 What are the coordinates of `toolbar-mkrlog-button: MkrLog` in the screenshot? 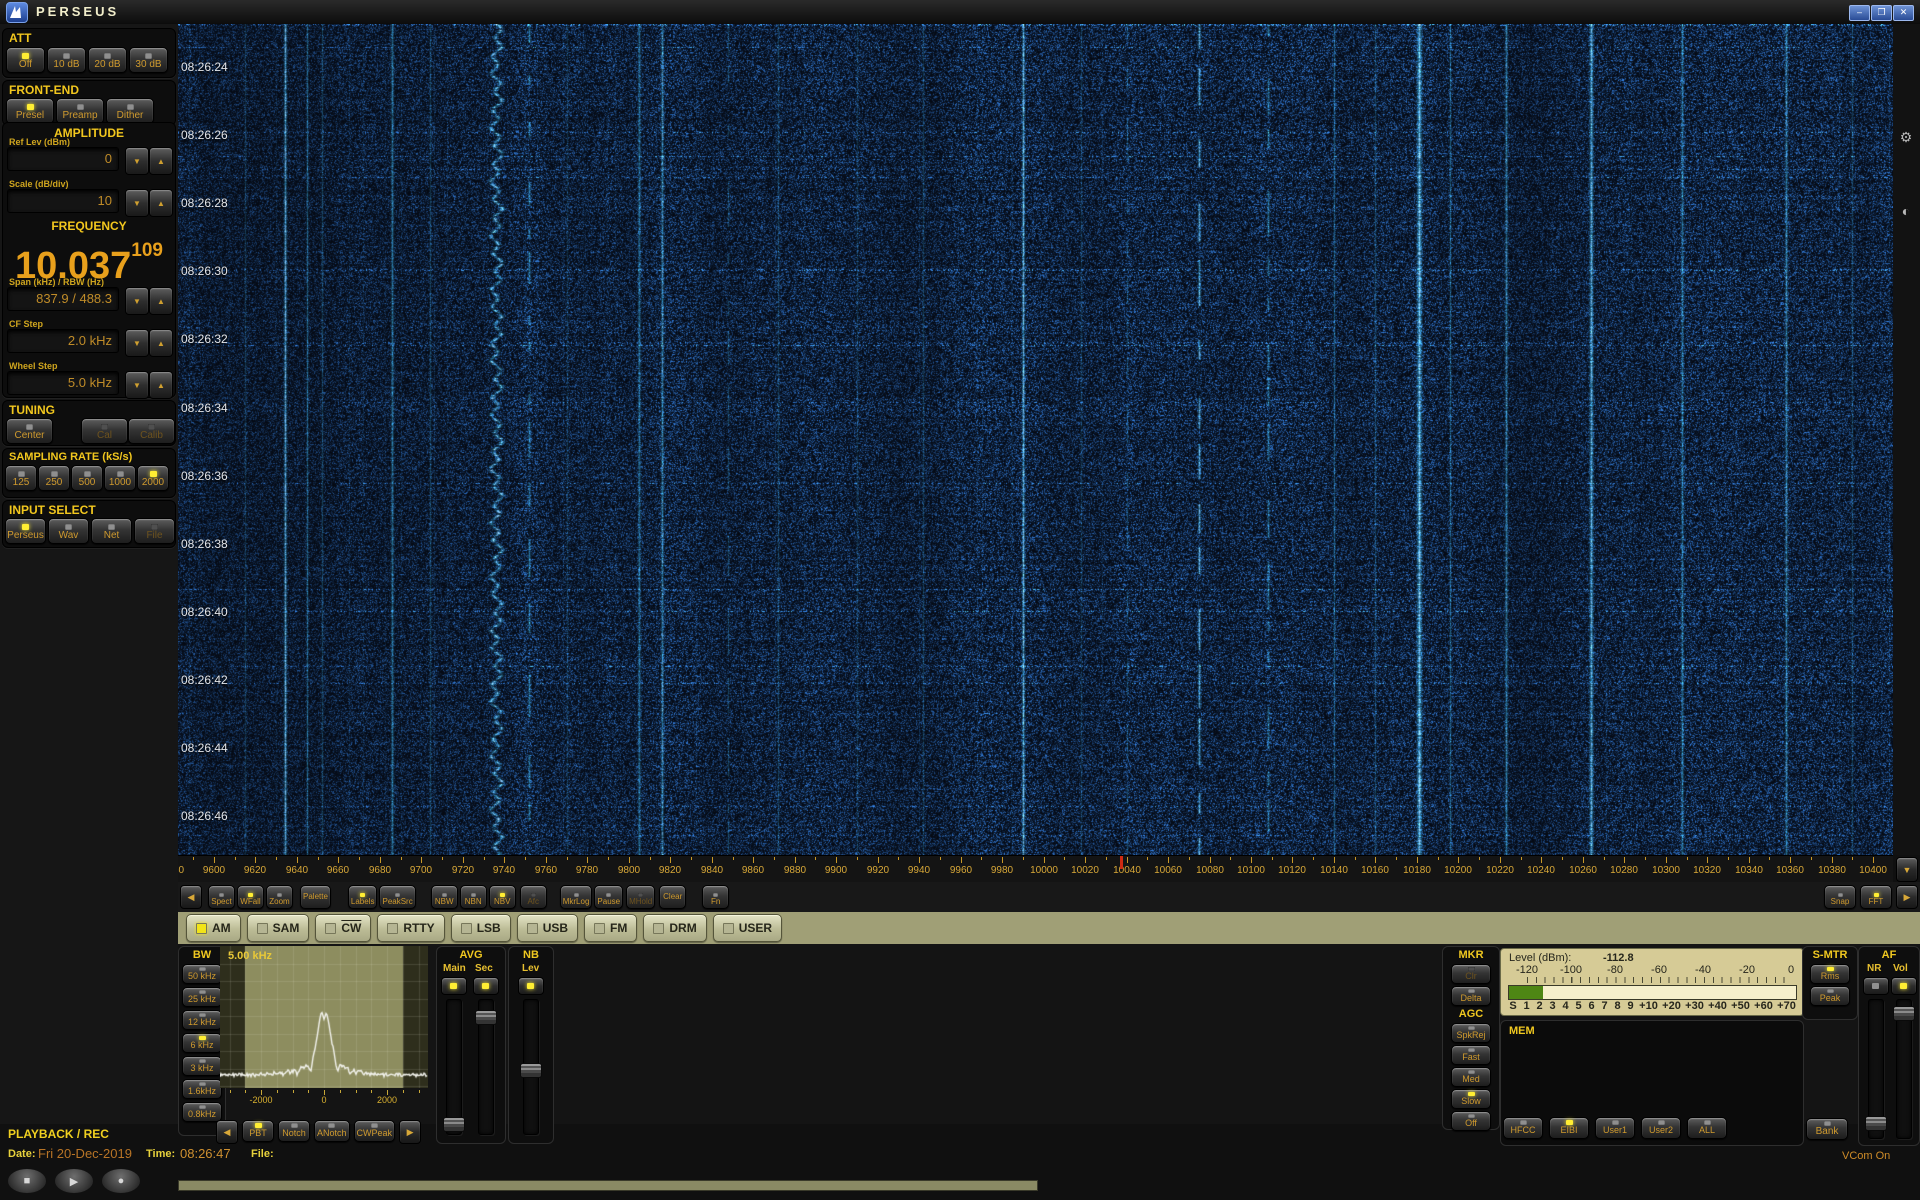 It's located at (576, 897).